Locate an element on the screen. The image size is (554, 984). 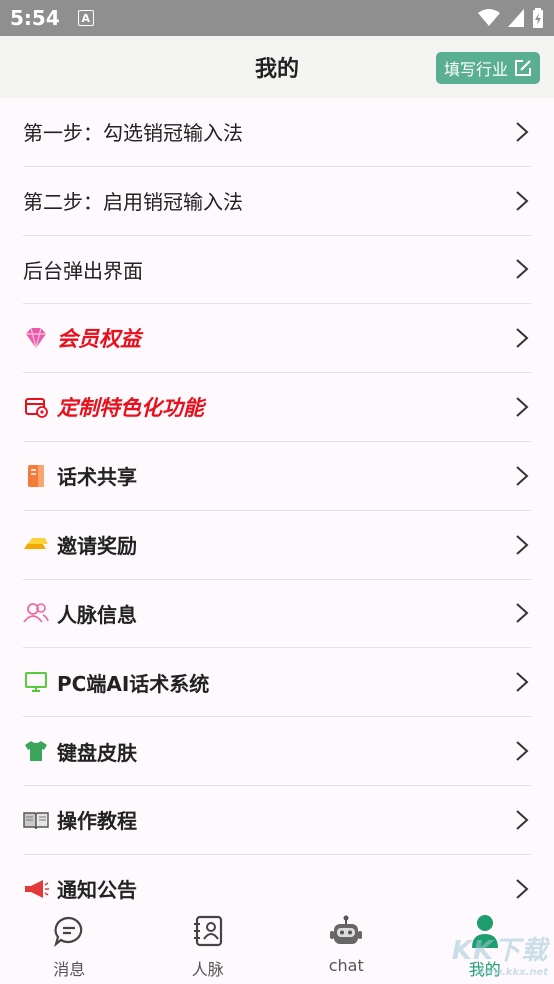
menu-item-label: 第一步：勾选销冠输入法 is located at coordinates (133, 133).